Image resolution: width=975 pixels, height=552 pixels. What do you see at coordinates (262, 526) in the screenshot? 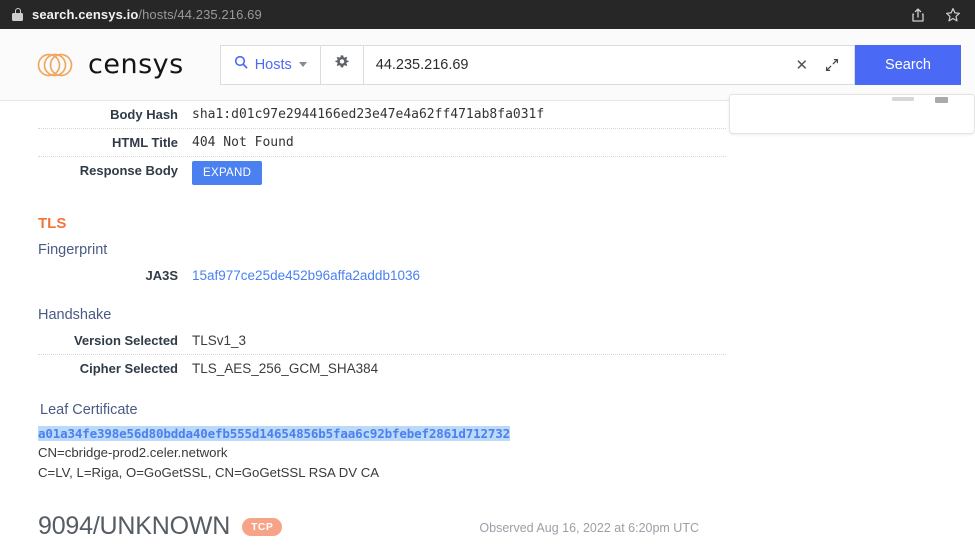
I see `status-badge: TCP` at bounding box center [262, 526].